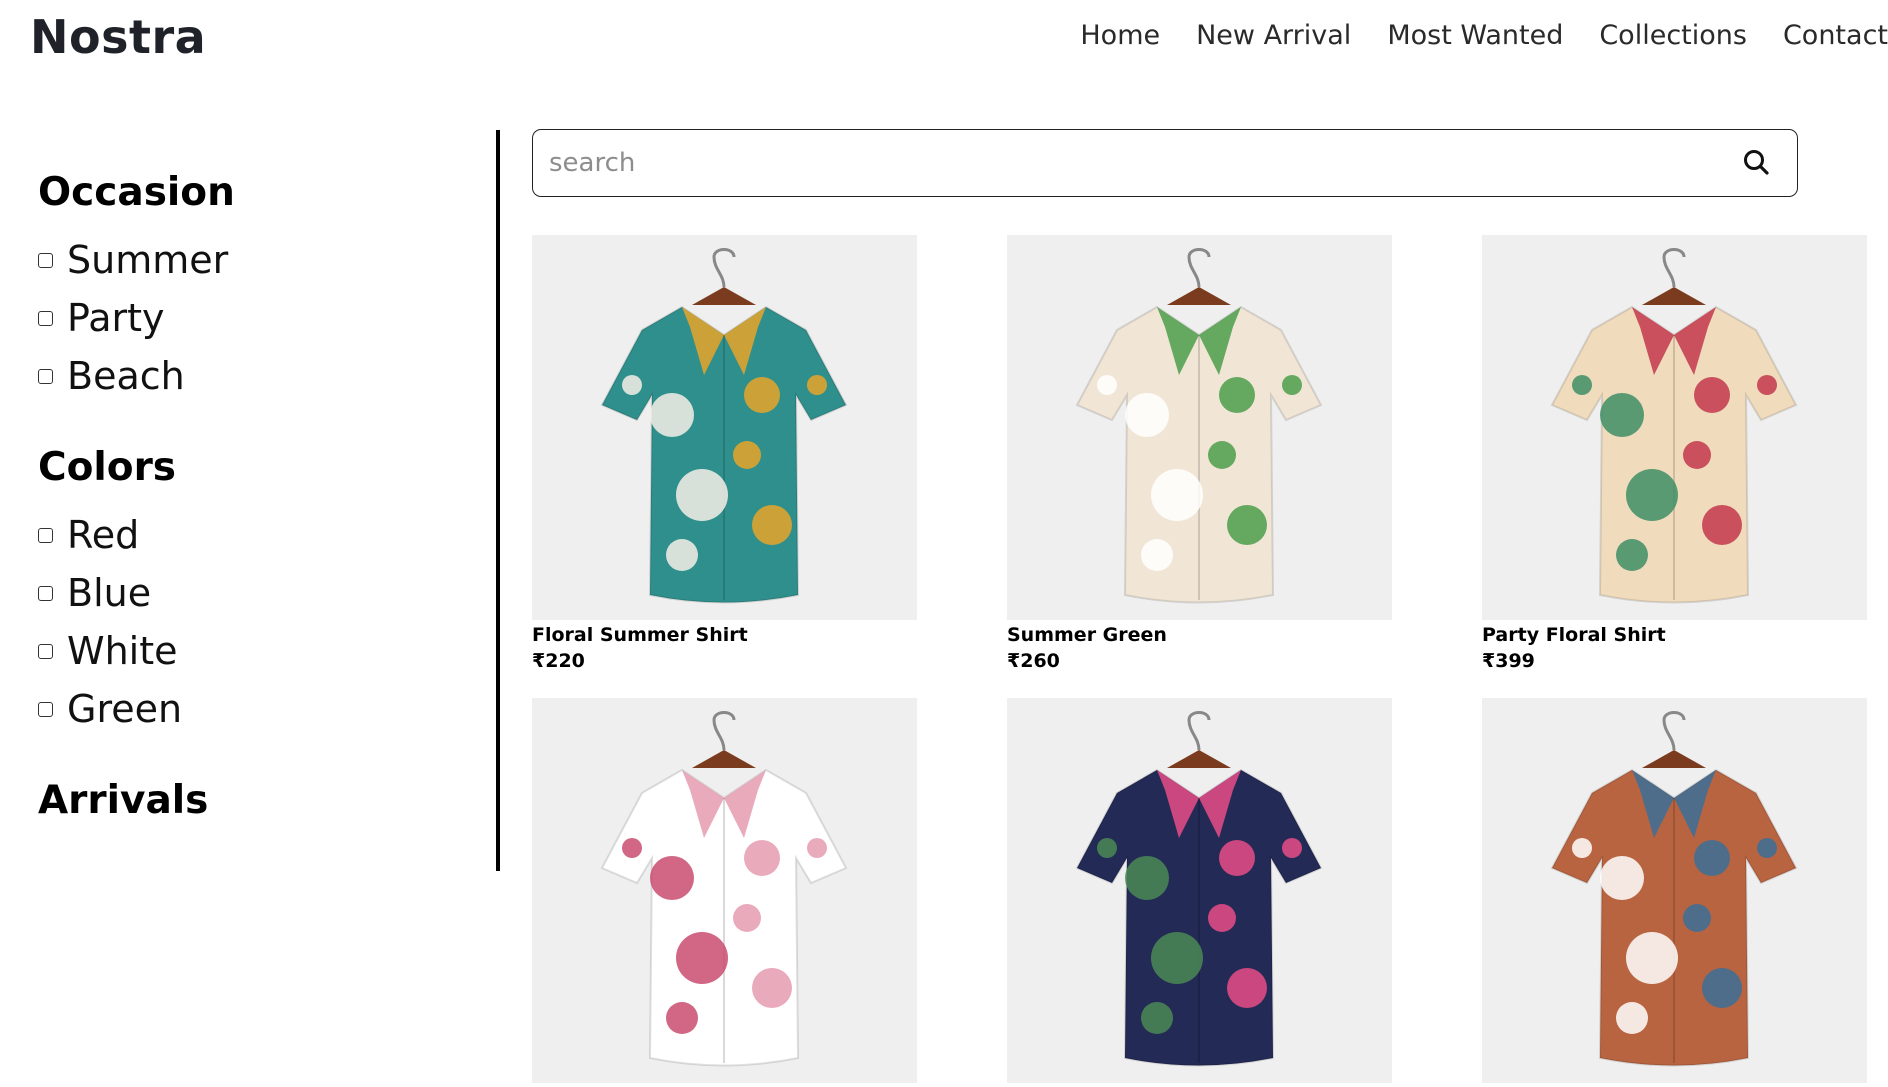  What do you see at coordinates (1120, 35) in the screenshot?
I see `nav-home: Home` at bounding box center [1120, 35].